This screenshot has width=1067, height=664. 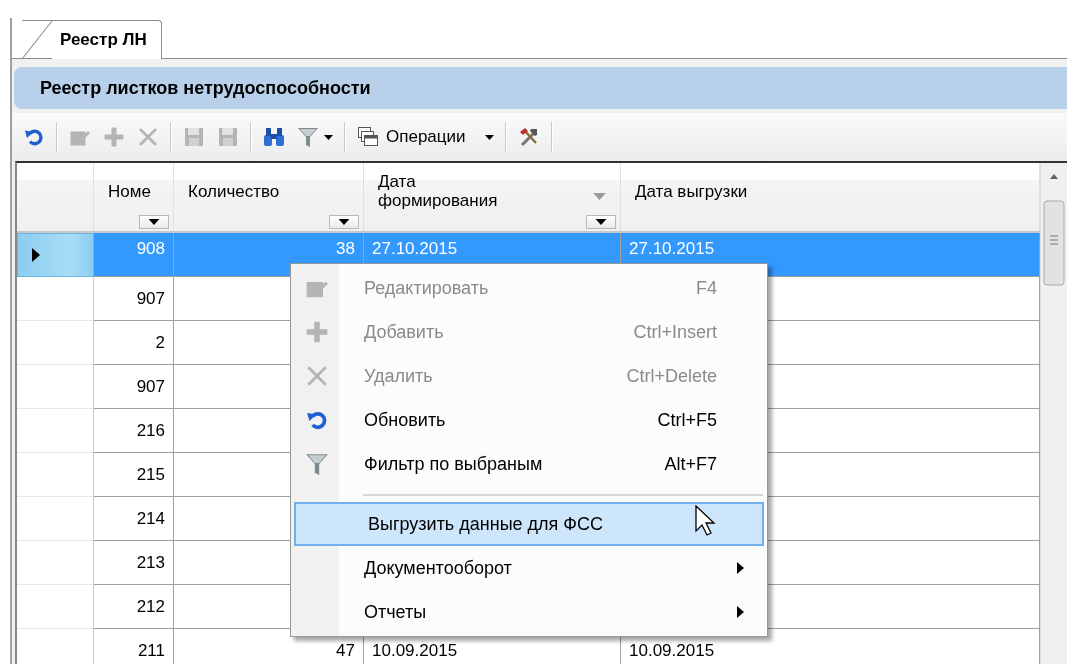 I want to click on binoculars-icon, so click(x=274, y=137).